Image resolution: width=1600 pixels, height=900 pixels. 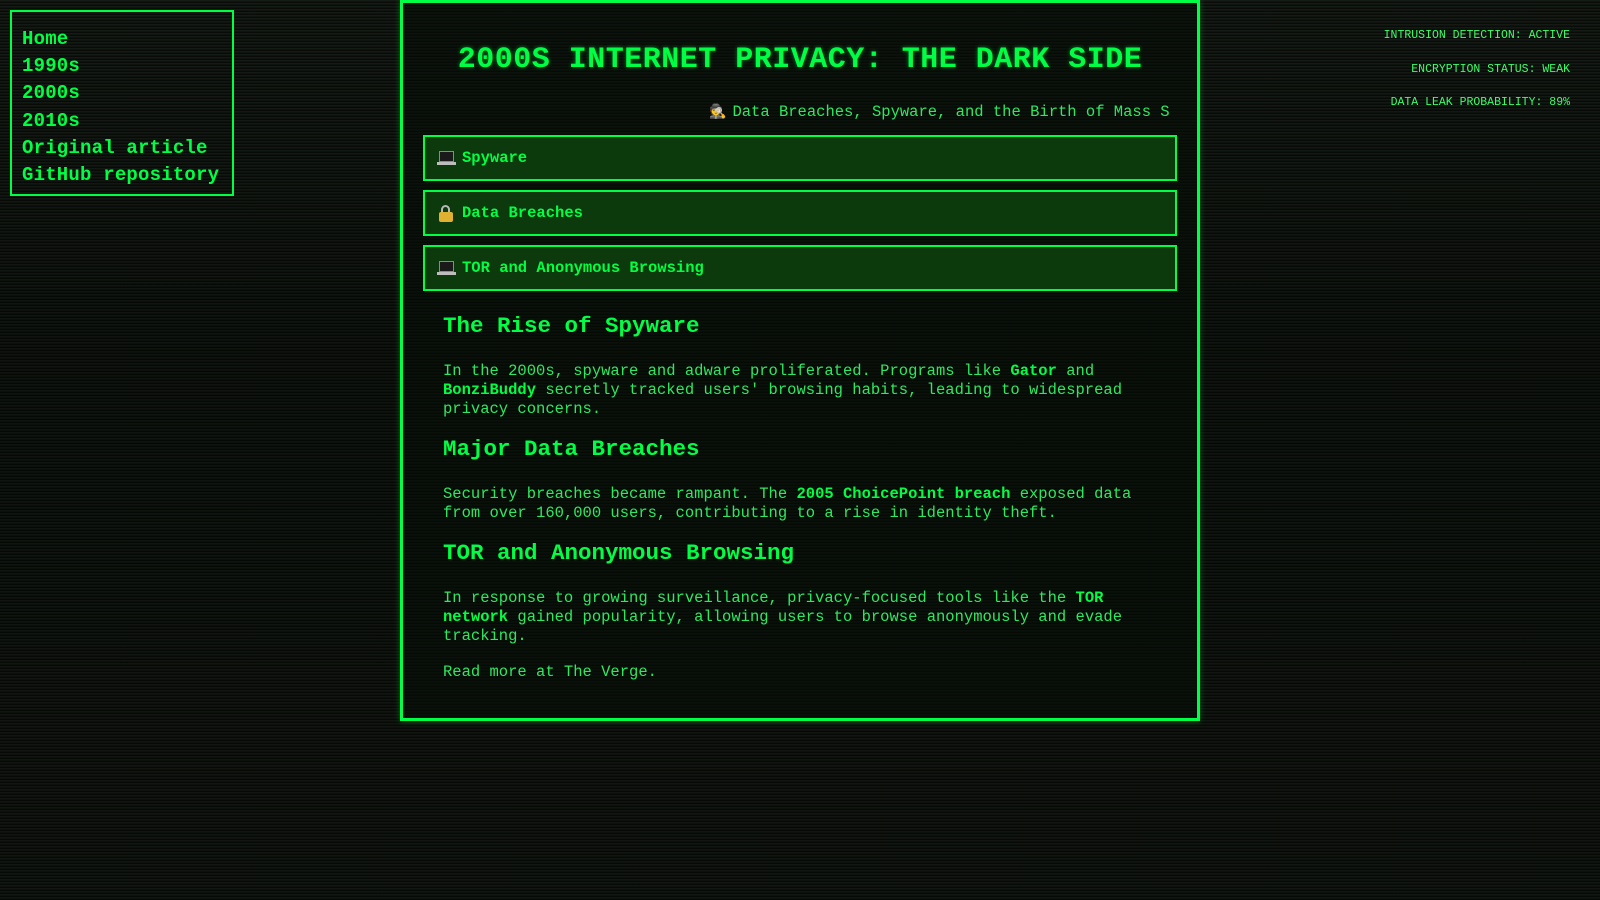 I want to click on intrusion-status: INTRUSION DETECTION: ACTIVE, so click(x=1476, y=35).